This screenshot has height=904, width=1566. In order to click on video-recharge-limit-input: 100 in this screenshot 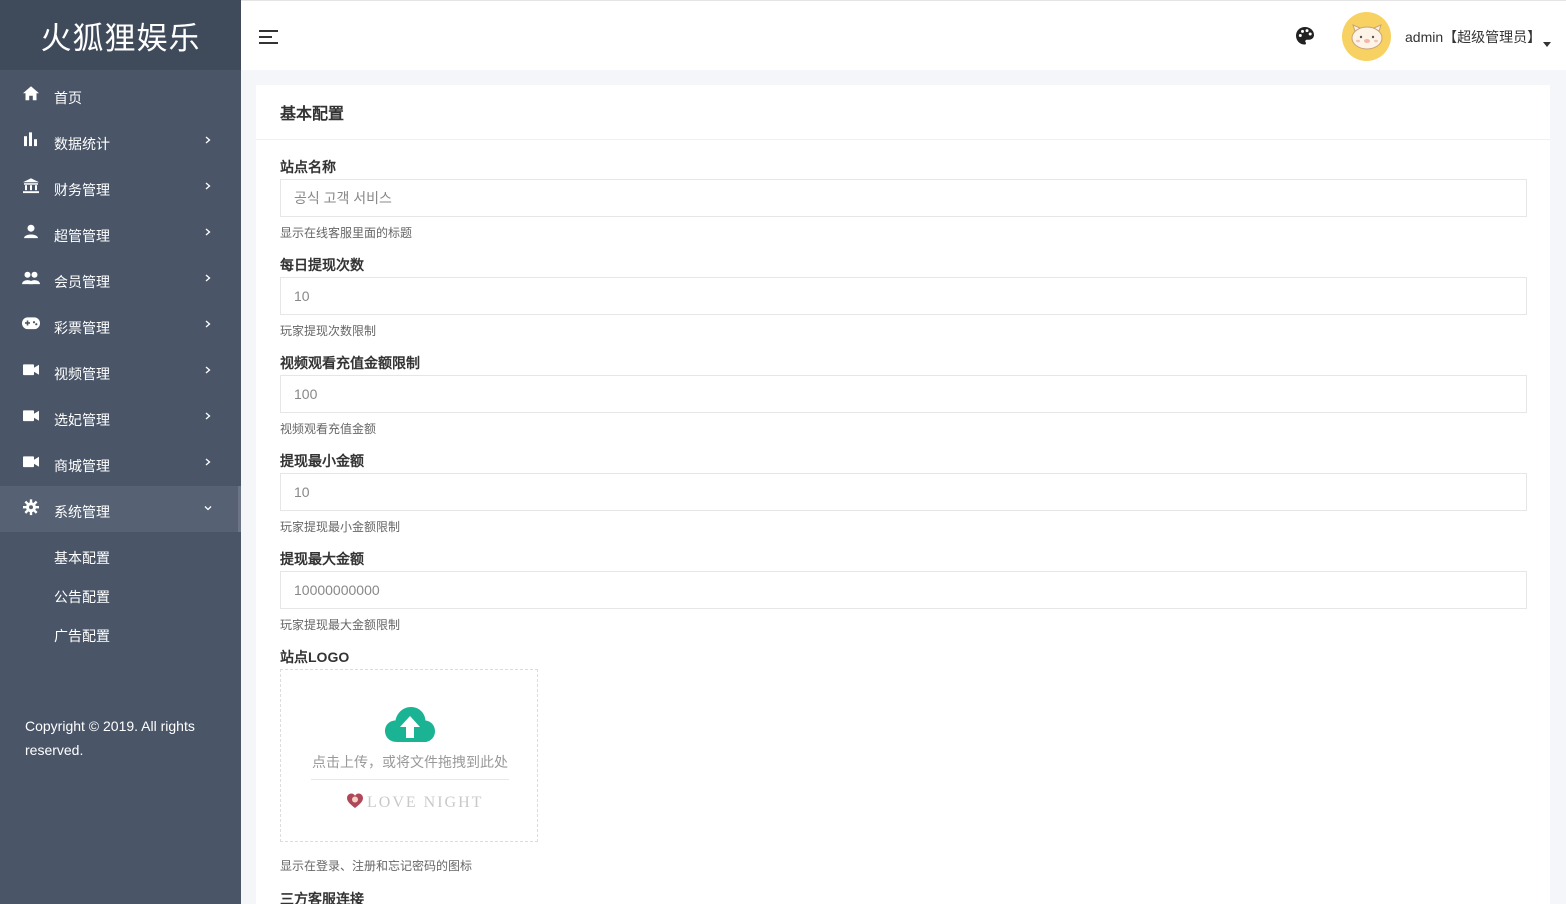, I will do `click(903, 394)`.